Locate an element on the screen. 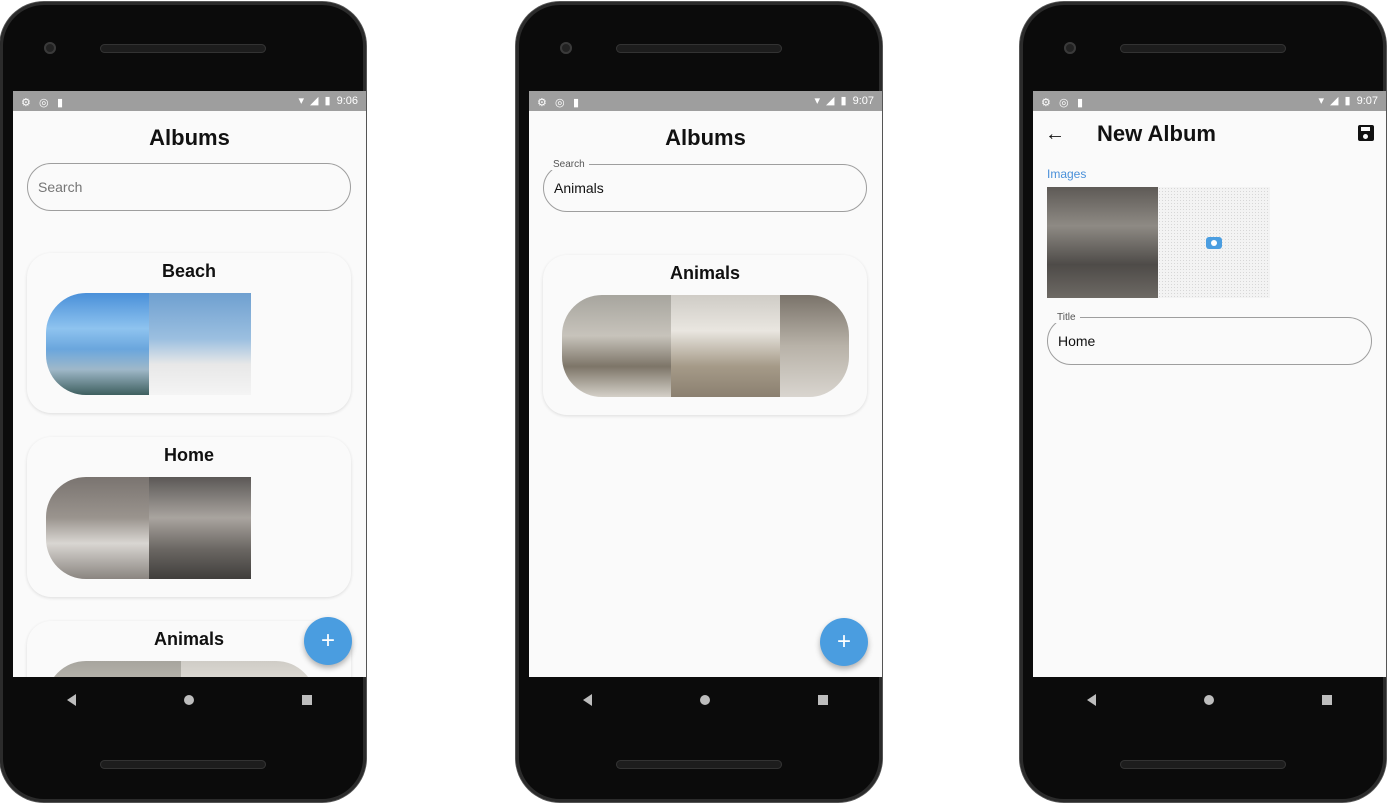 This screenshot has width=1400, height=805. search-label: Search is located at coordinates (569, 164).